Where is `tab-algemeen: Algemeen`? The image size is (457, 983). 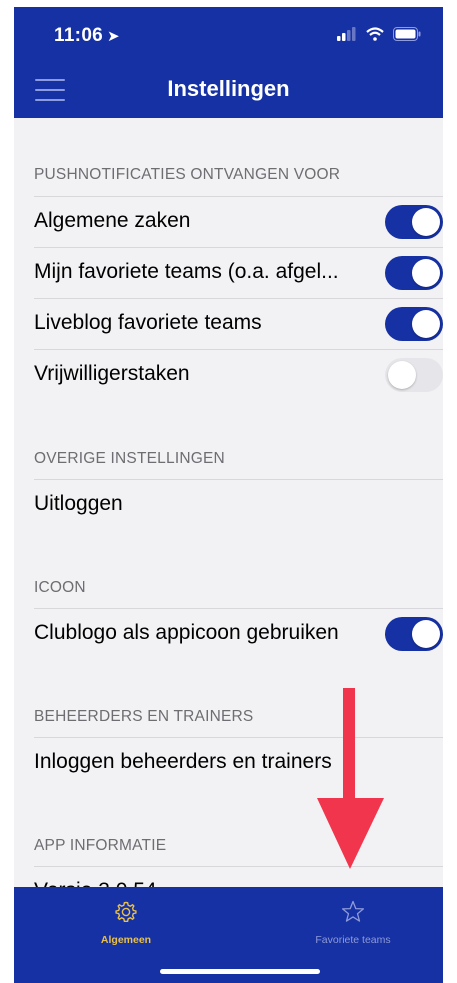
tab-algemeen: Algemeen is located at coordinates (126, 922).